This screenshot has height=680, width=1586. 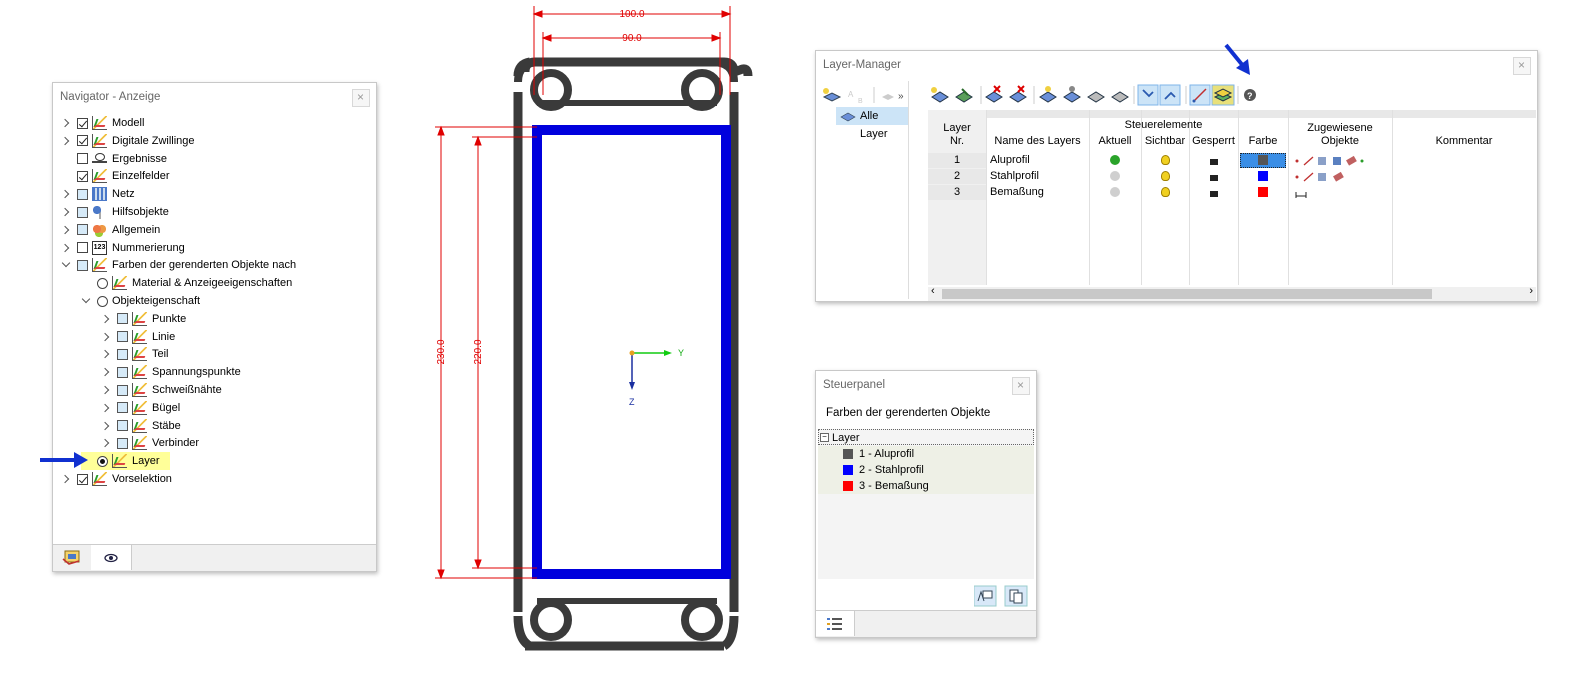 I want to click on layer-name-cell: Aluprofil, so click(x=1039, y=160).